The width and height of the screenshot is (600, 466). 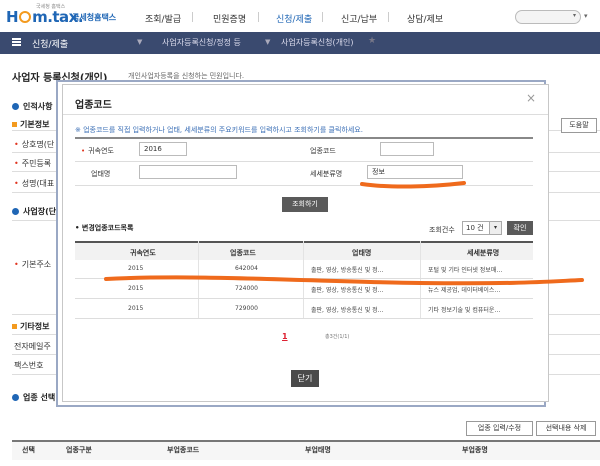 I want to click on label-trade-name-text: 상호명(단, so click(x=38, y=144).